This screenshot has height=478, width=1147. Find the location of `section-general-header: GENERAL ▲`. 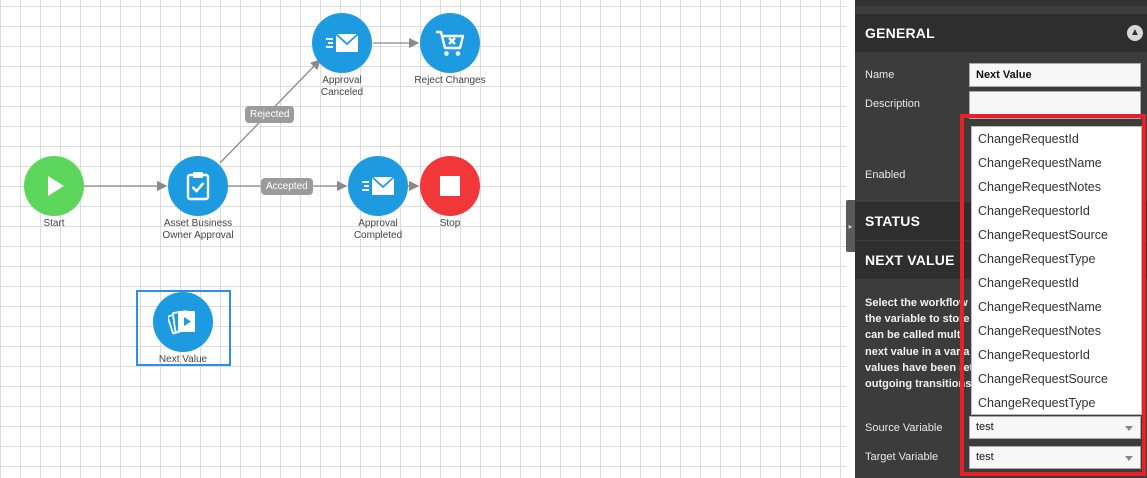

section-general-header: GENERAL ▲ is located at coordinates (1001, 33).